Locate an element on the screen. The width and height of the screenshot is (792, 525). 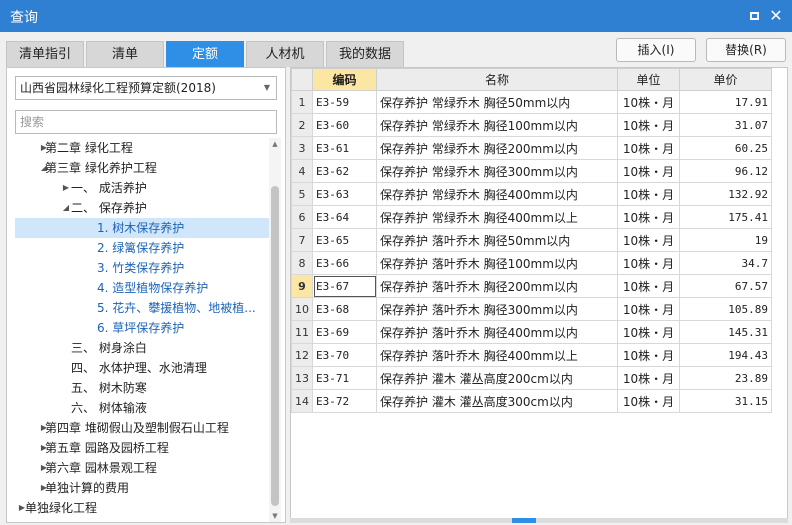
tree-item: 4. 造型植物保存养护 is located at coordinates (142, 288).